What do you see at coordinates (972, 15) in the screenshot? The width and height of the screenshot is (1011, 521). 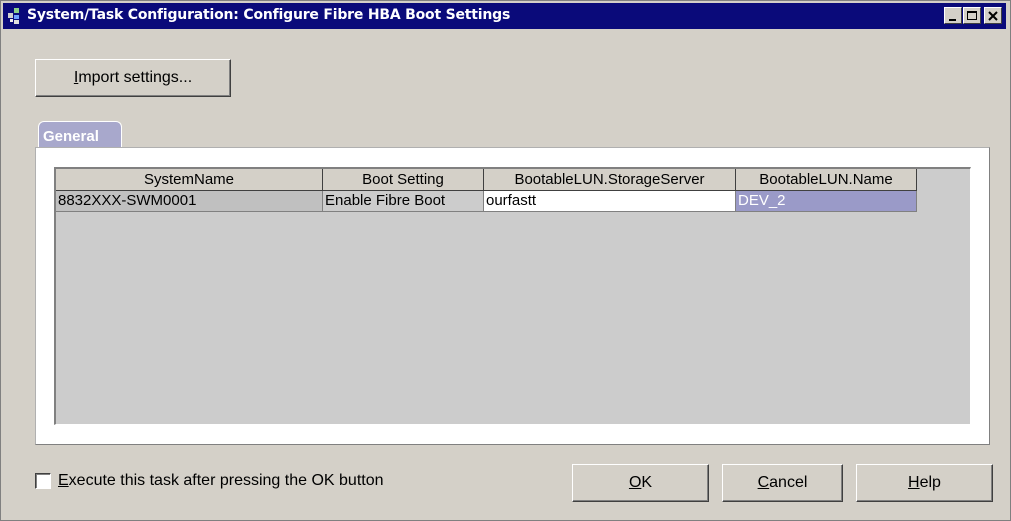 I see `maximize-button` at bounding box center [972, 15].